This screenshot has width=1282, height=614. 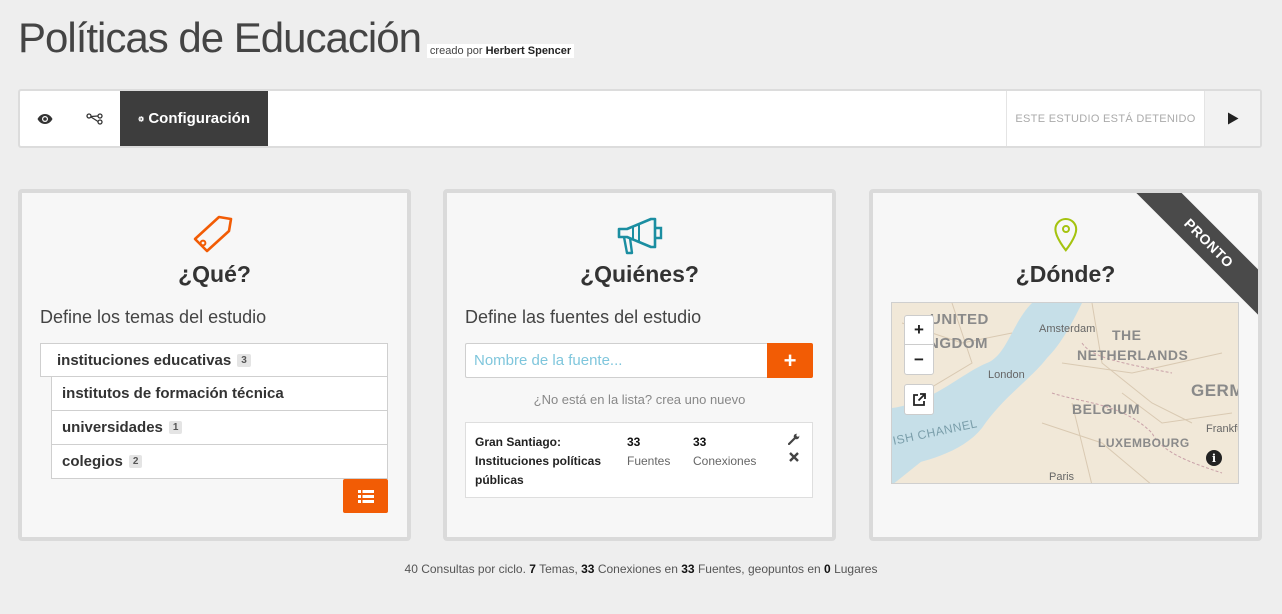 What do you see at coordinates (958, 343) in the screenshot?
I see `map-label-uk: NGDOM` at bounding box center [958, 343].